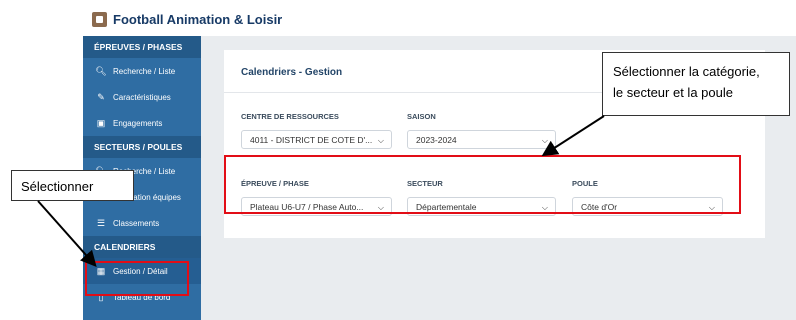  What do you see at coordinates (290, 116) in the screenshot?
I see `centre-label: CENTRE DE RESSOURCES` at bounding box center [290, 116].